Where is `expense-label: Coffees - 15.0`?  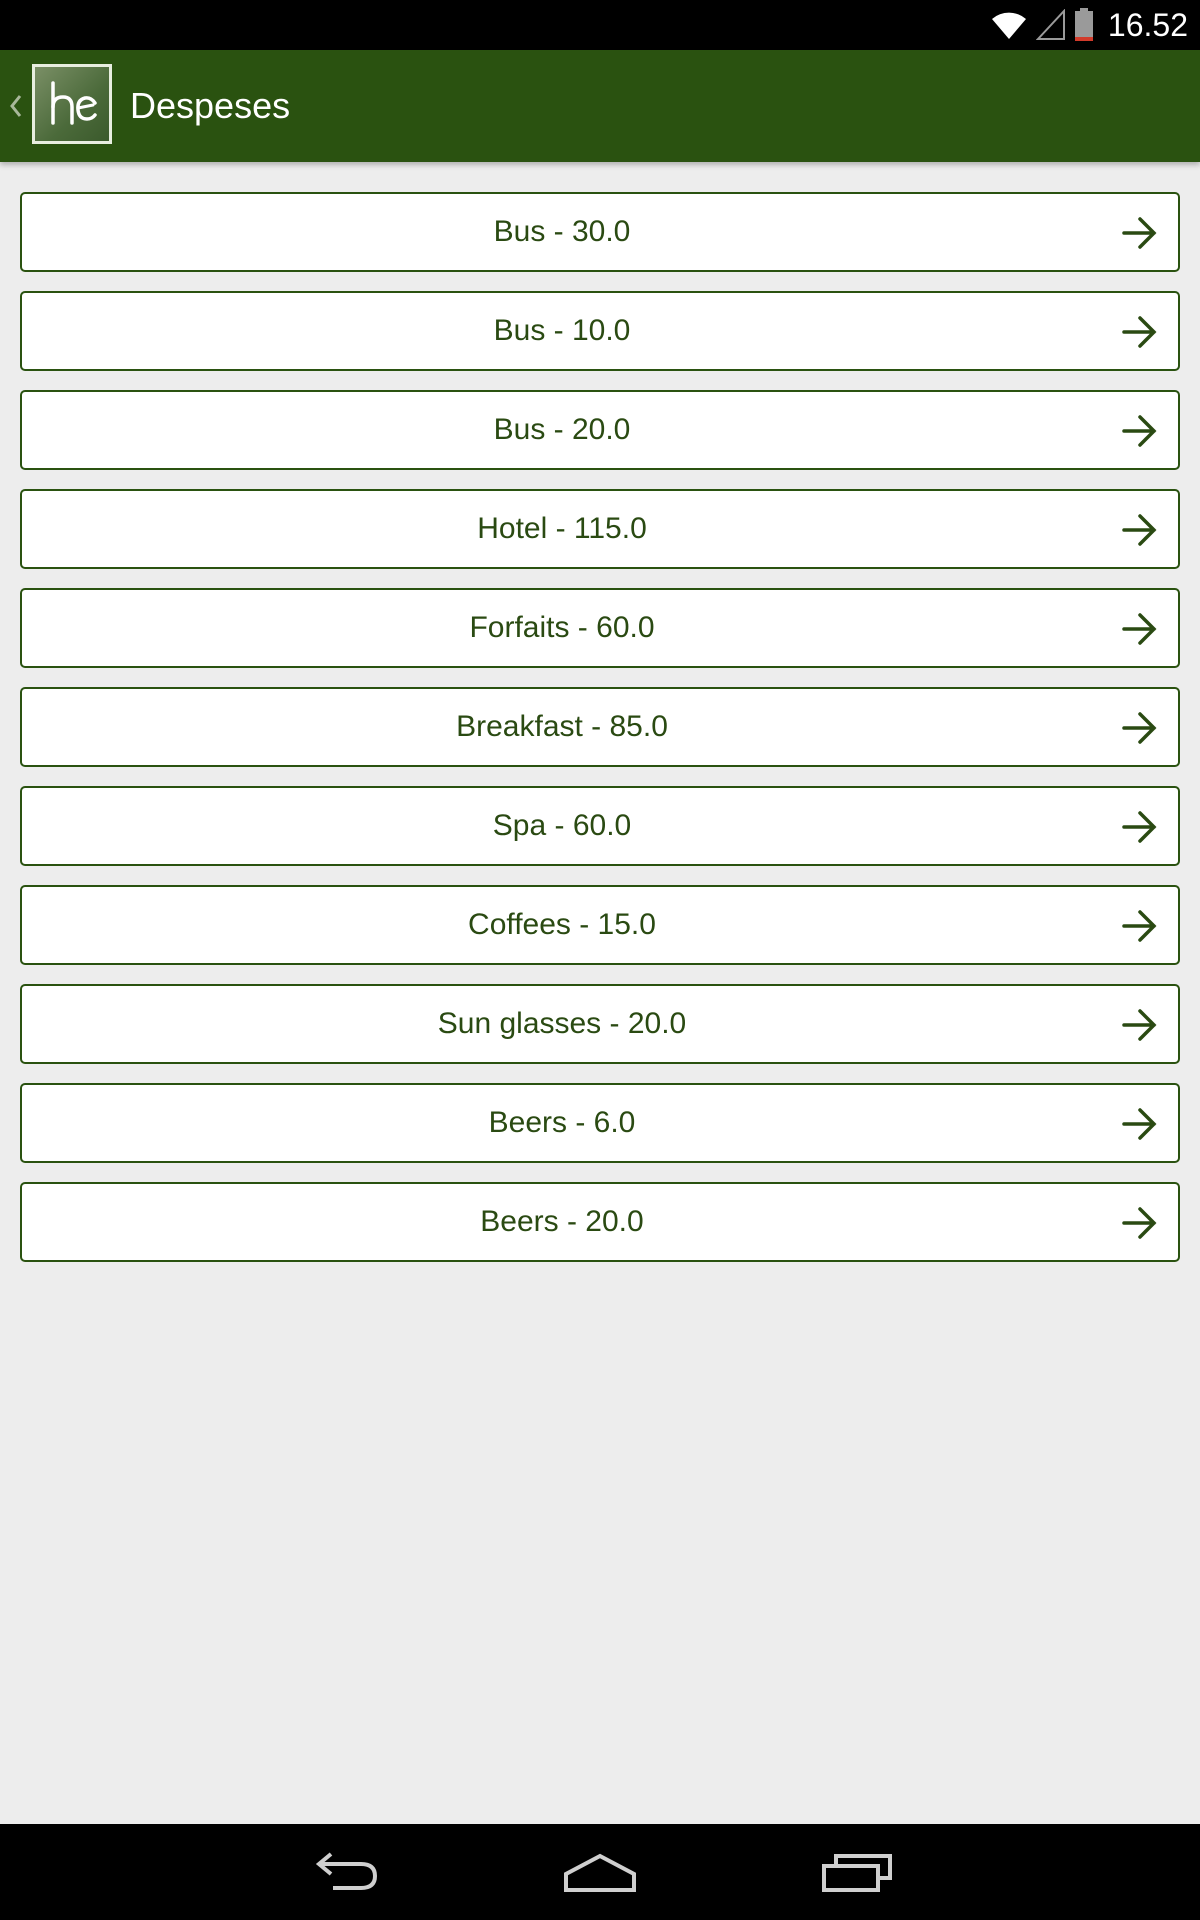 expense-label: Coffees - 15.0 is located at coordinates (562, 924).